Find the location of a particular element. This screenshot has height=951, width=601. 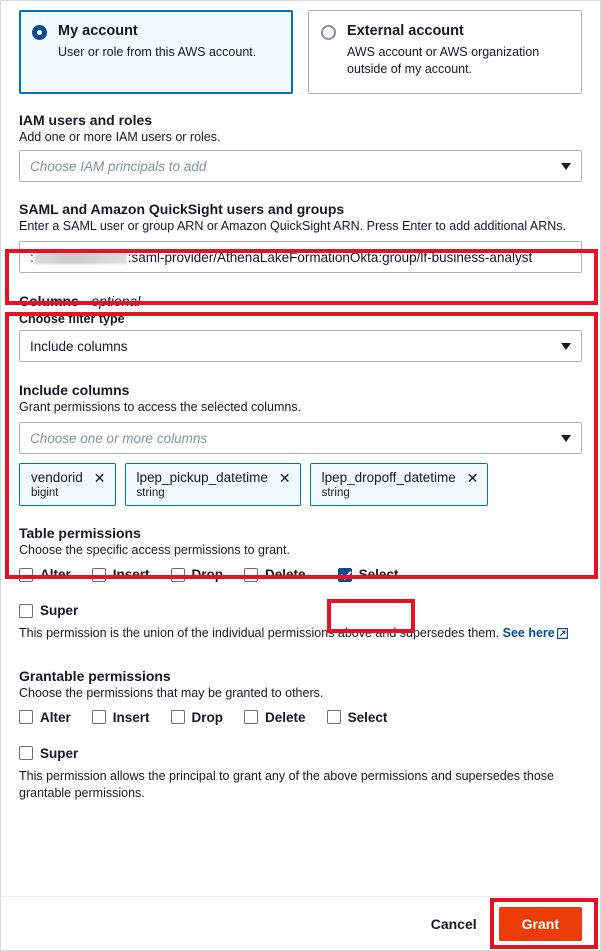

column-chip: lpep_dropoff_datetime ✕ string is located at coordinates (399, 484).